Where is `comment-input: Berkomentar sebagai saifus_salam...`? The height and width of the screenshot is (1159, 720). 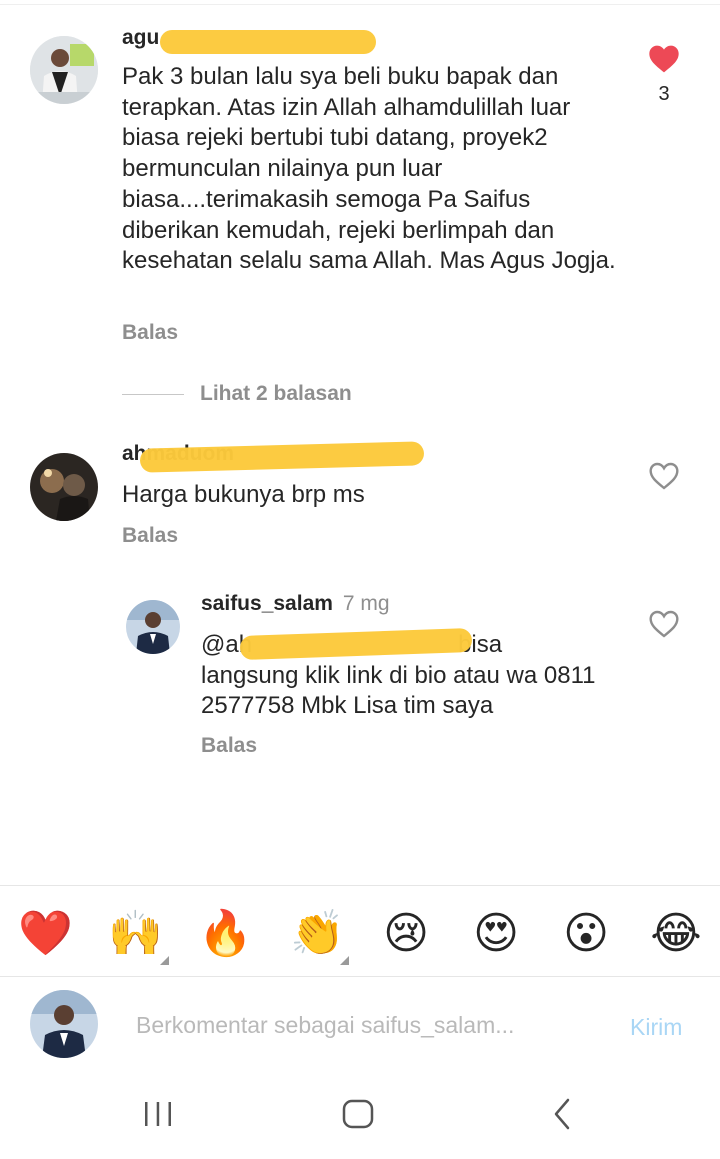
comment-input: Berkomentar sebagai saifus_salam... is located at coordinates (325, 1025).